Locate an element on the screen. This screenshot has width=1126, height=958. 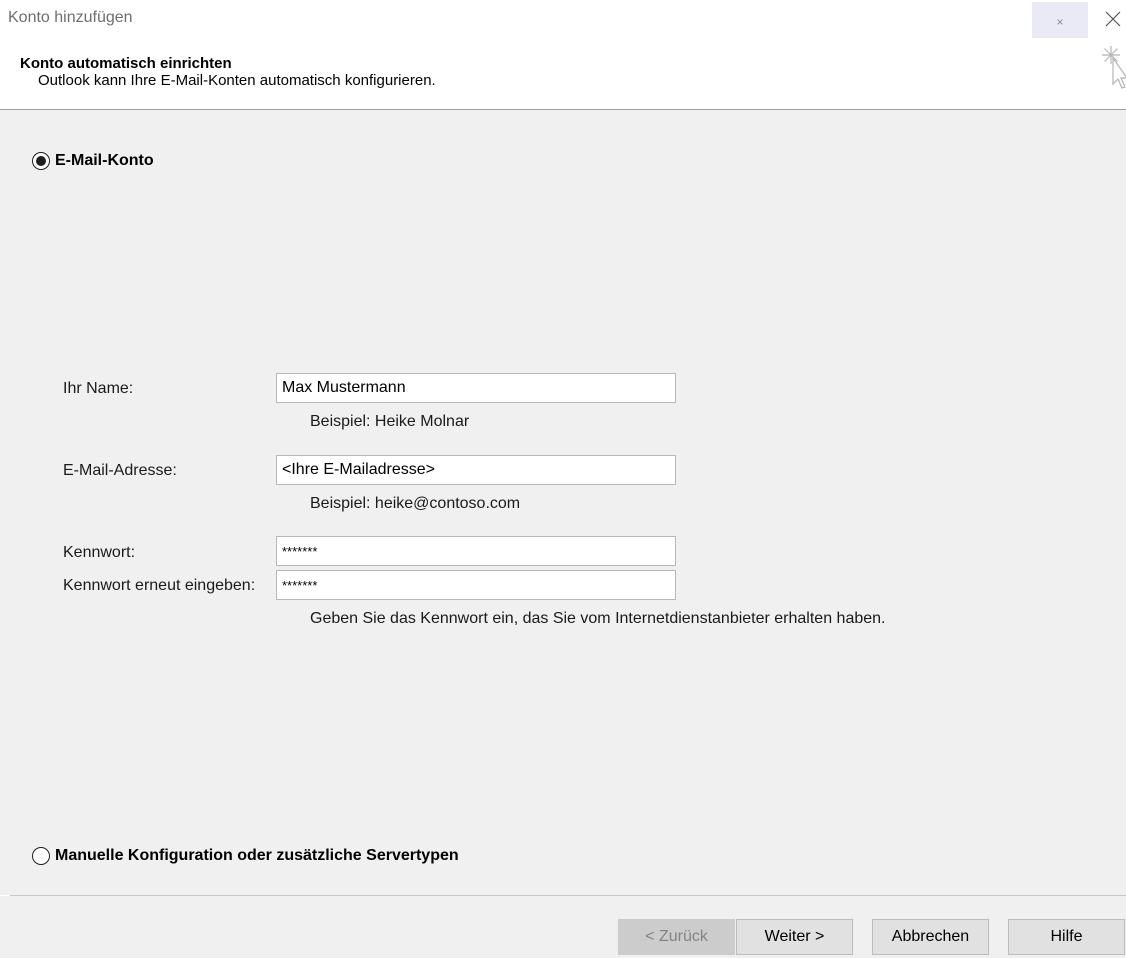
name-input is located at coordinates (476, 388).